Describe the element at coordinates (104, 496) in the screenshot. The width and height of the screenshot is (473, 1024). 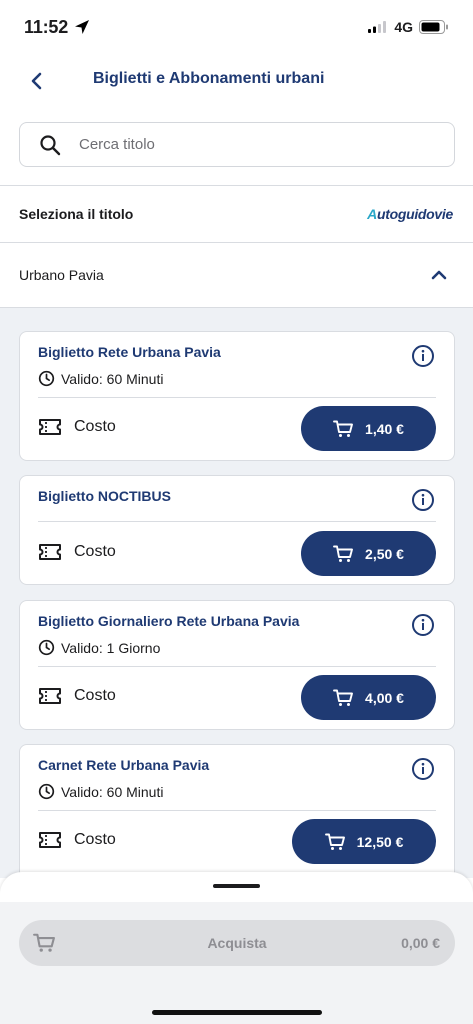
I see `ticket-title: Biglietto NOCTIBUS` at that location.